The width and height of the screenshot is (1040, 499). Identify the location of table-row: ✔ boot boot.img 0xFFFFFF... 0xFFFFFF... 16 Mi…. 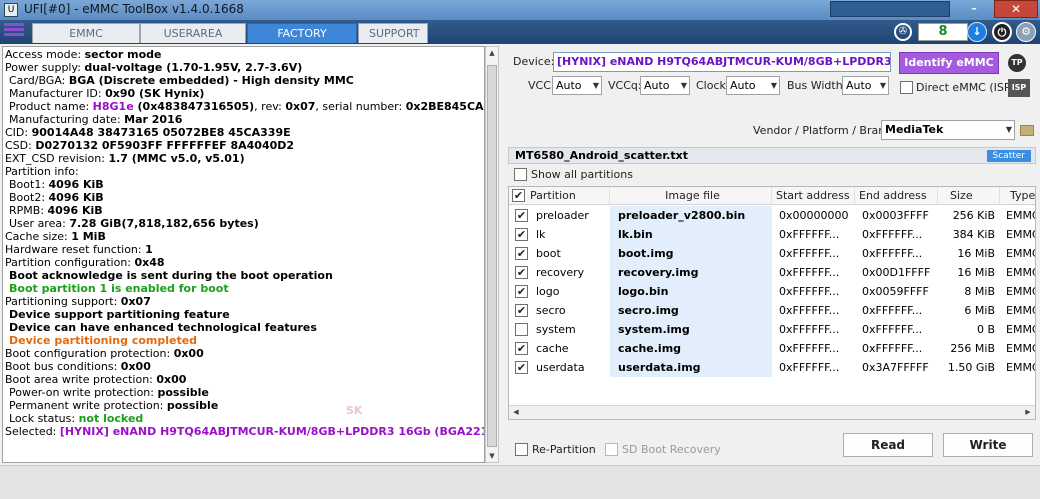
(772, 253).